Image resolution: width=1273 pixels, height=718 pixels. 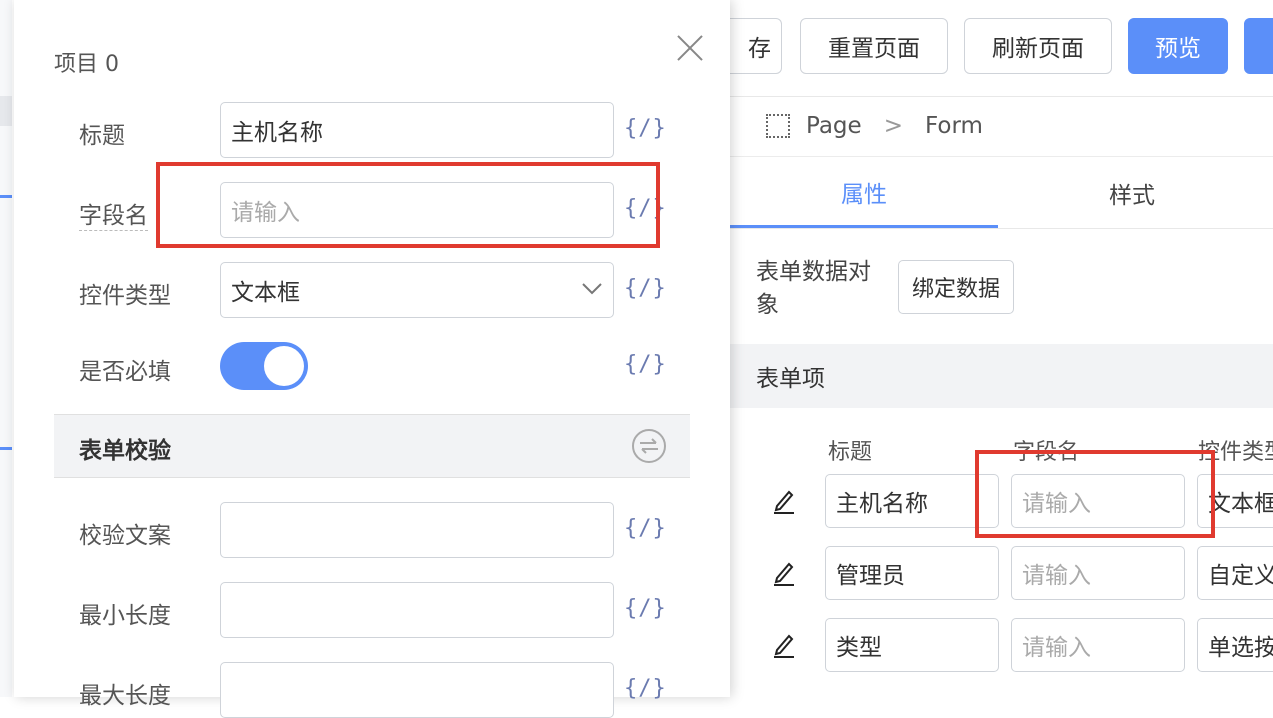 I want to click on form-data-object-row: 表单数据对象 绑定数据, so click(x=1001, y=286).